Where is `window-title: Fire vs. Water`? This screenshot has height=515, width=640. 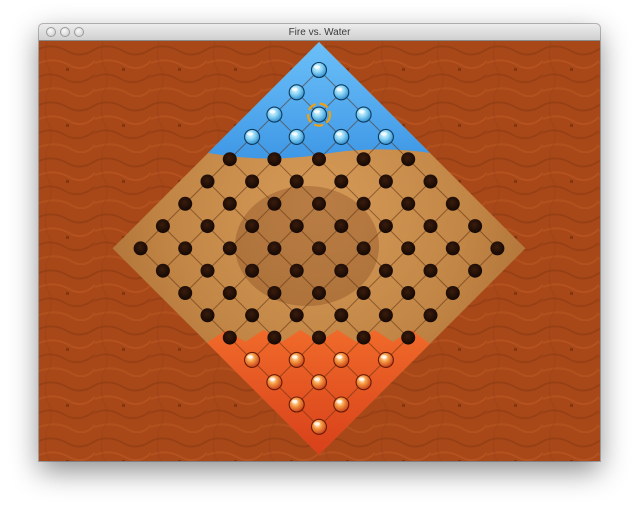 window-title: Fire vs. Water is located at coordinates (319, 32).